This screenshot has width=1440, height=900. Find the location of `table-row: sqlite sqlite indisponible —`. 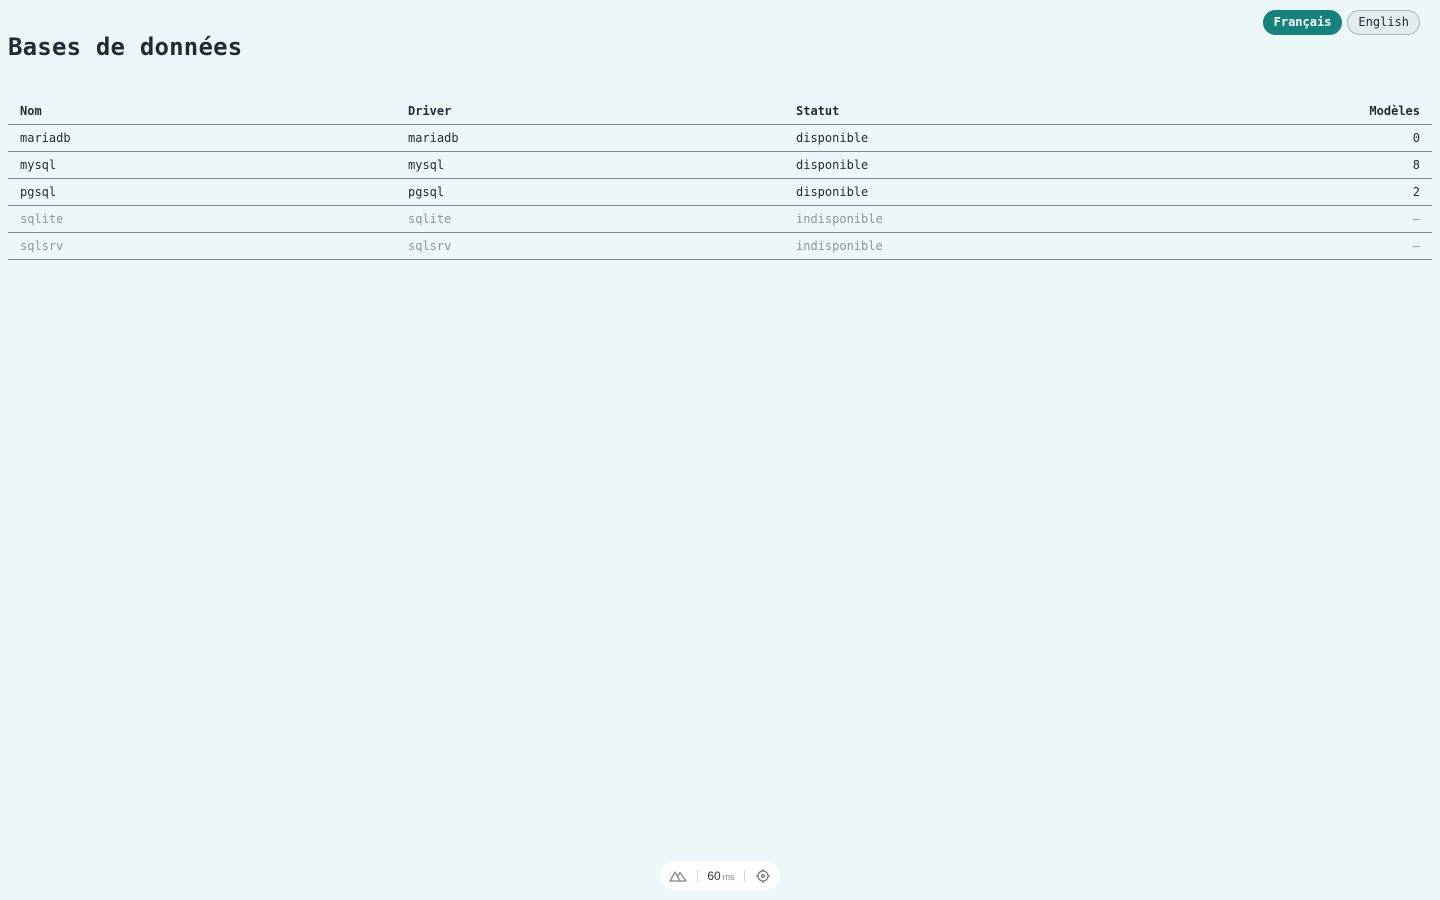

table-row: sqlite sqlite indisponible — is located at coordinates (720, 219).